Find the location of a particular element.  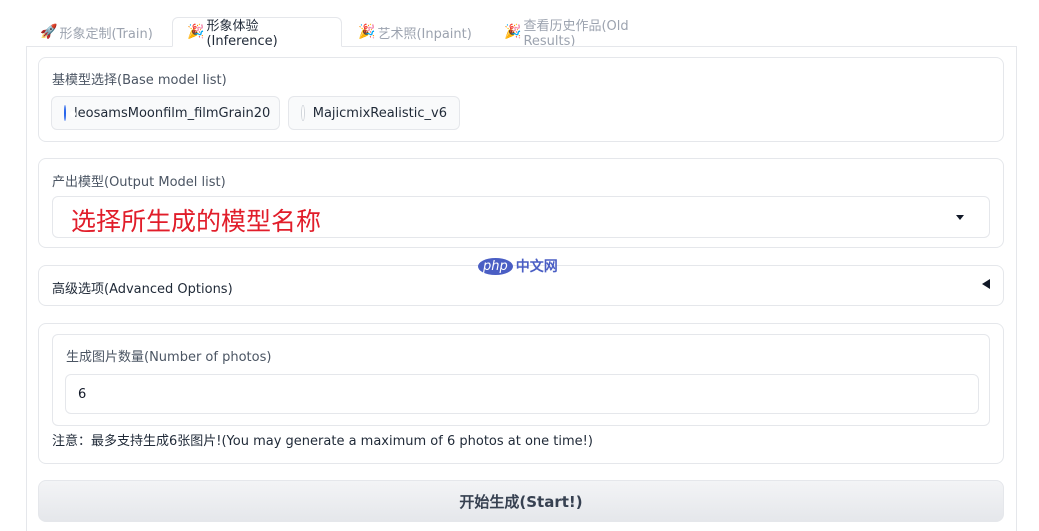

tab-label: 形象定制(Train) is located at coordinates (106, 34).